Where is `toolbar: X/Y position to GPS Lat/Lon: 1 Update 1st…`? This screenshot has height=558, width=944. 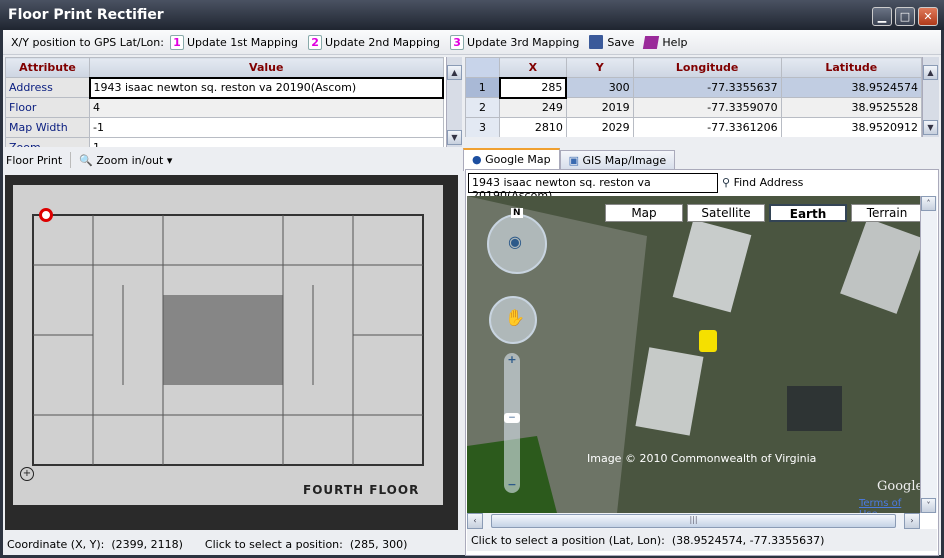
toolbar: X/Y position to GPS Lat/Lon: 1 Update 1st… is located at coordinates (472, 42).